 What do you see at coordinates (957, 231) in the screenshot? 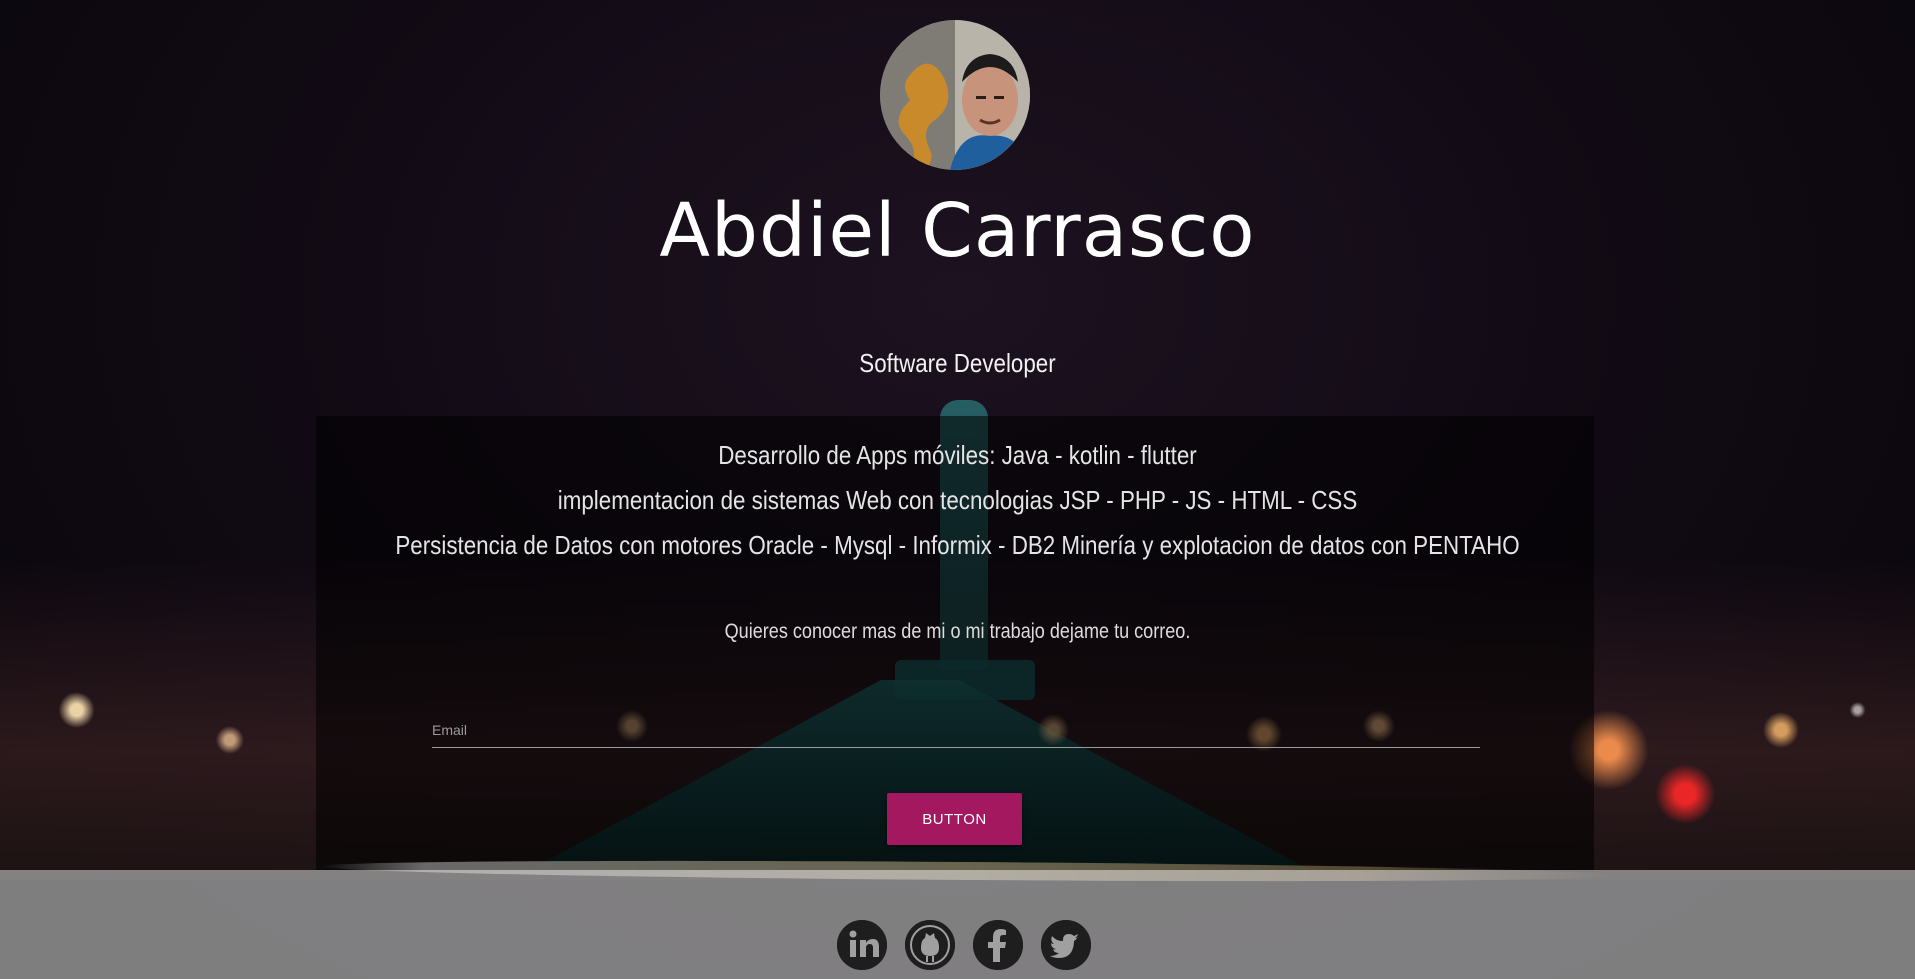
I see `profile-name: Abdiel Carrasco` at bounding box center [957, 231].